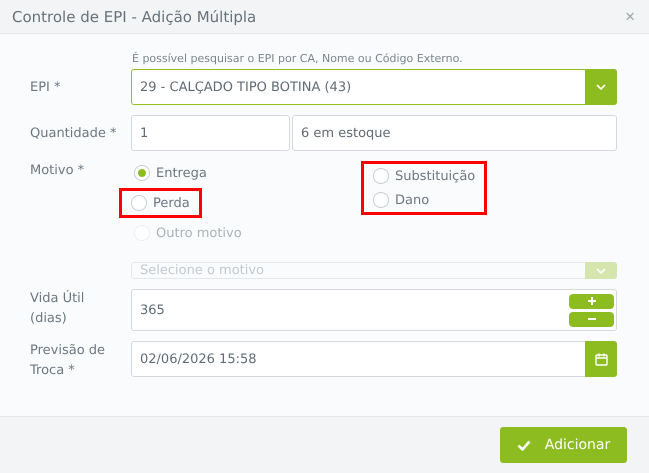 The image size is (649, 473). What do you see at coordinates (454, 133) in the screenshot?
I see `stock-field: 6 em estoque` at bounding box center [454, 133].